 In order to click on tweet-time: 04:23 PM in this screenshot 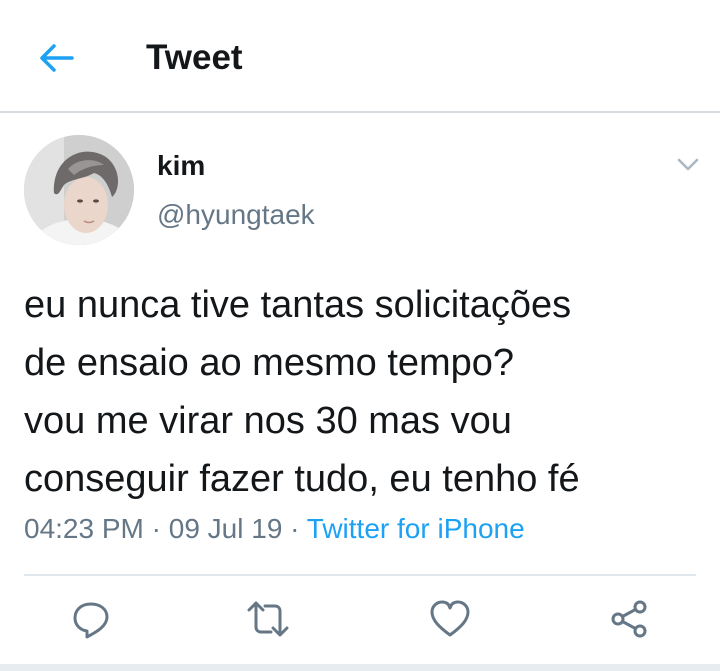, I will do `click(84, 528)`.